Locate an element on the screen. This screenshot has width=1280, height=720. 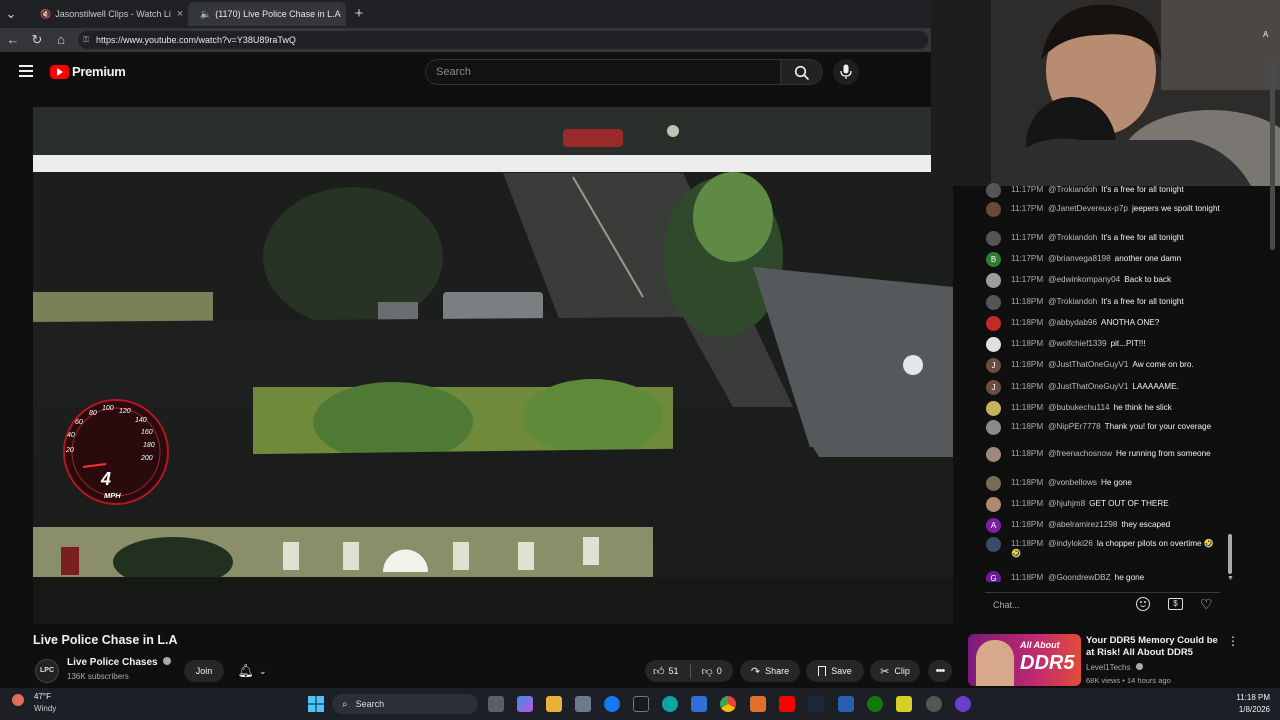
chat-user: @NipPEr7778 is located at coordinates (1074, 426).